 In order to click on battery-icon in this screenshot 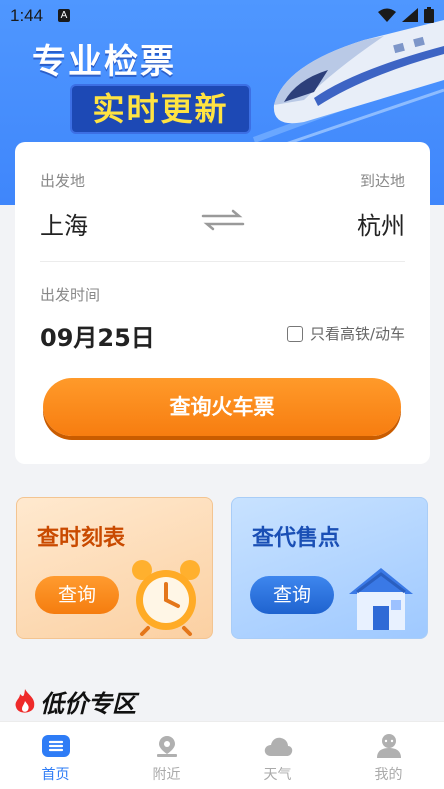, I will do `click(429, 15)`.